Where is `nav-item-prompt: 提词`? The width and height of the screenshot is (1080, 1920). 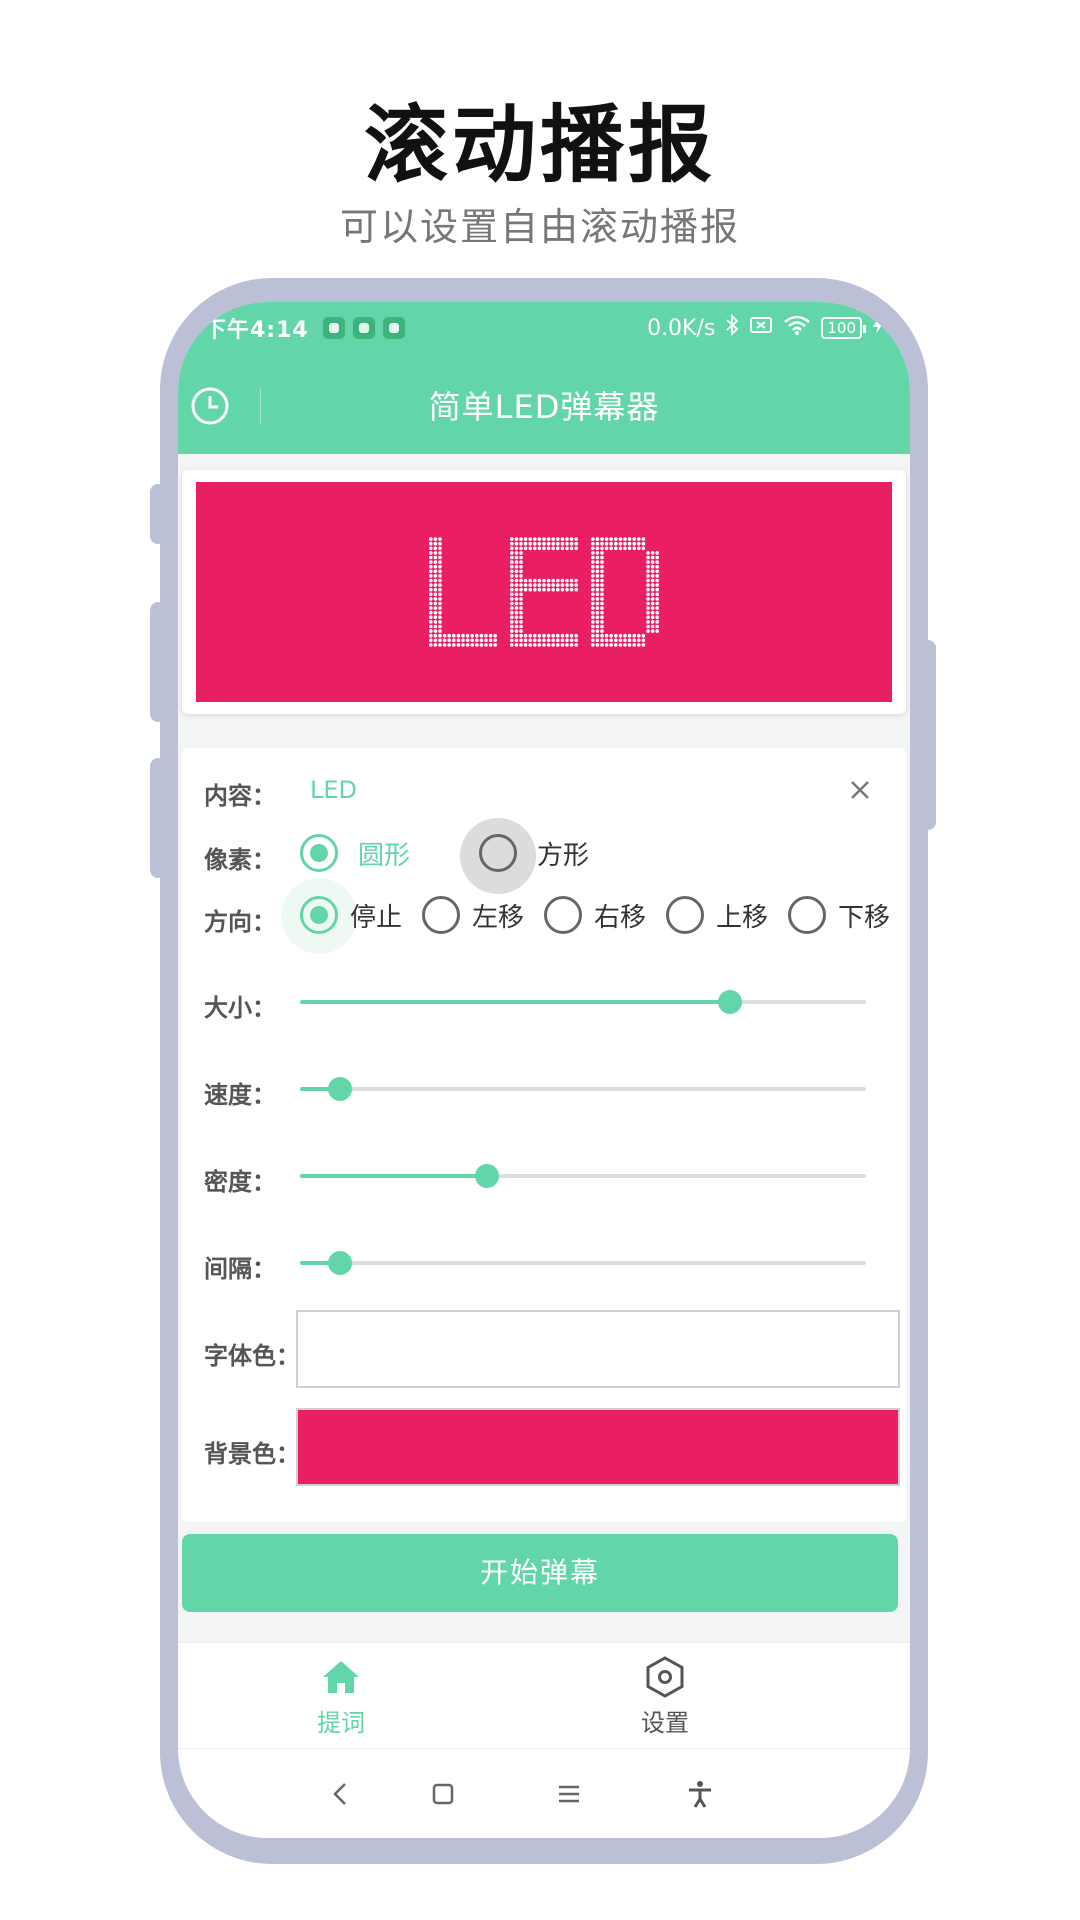
nav-item-prompt: 提词 is located at coordinates (341, 1696).